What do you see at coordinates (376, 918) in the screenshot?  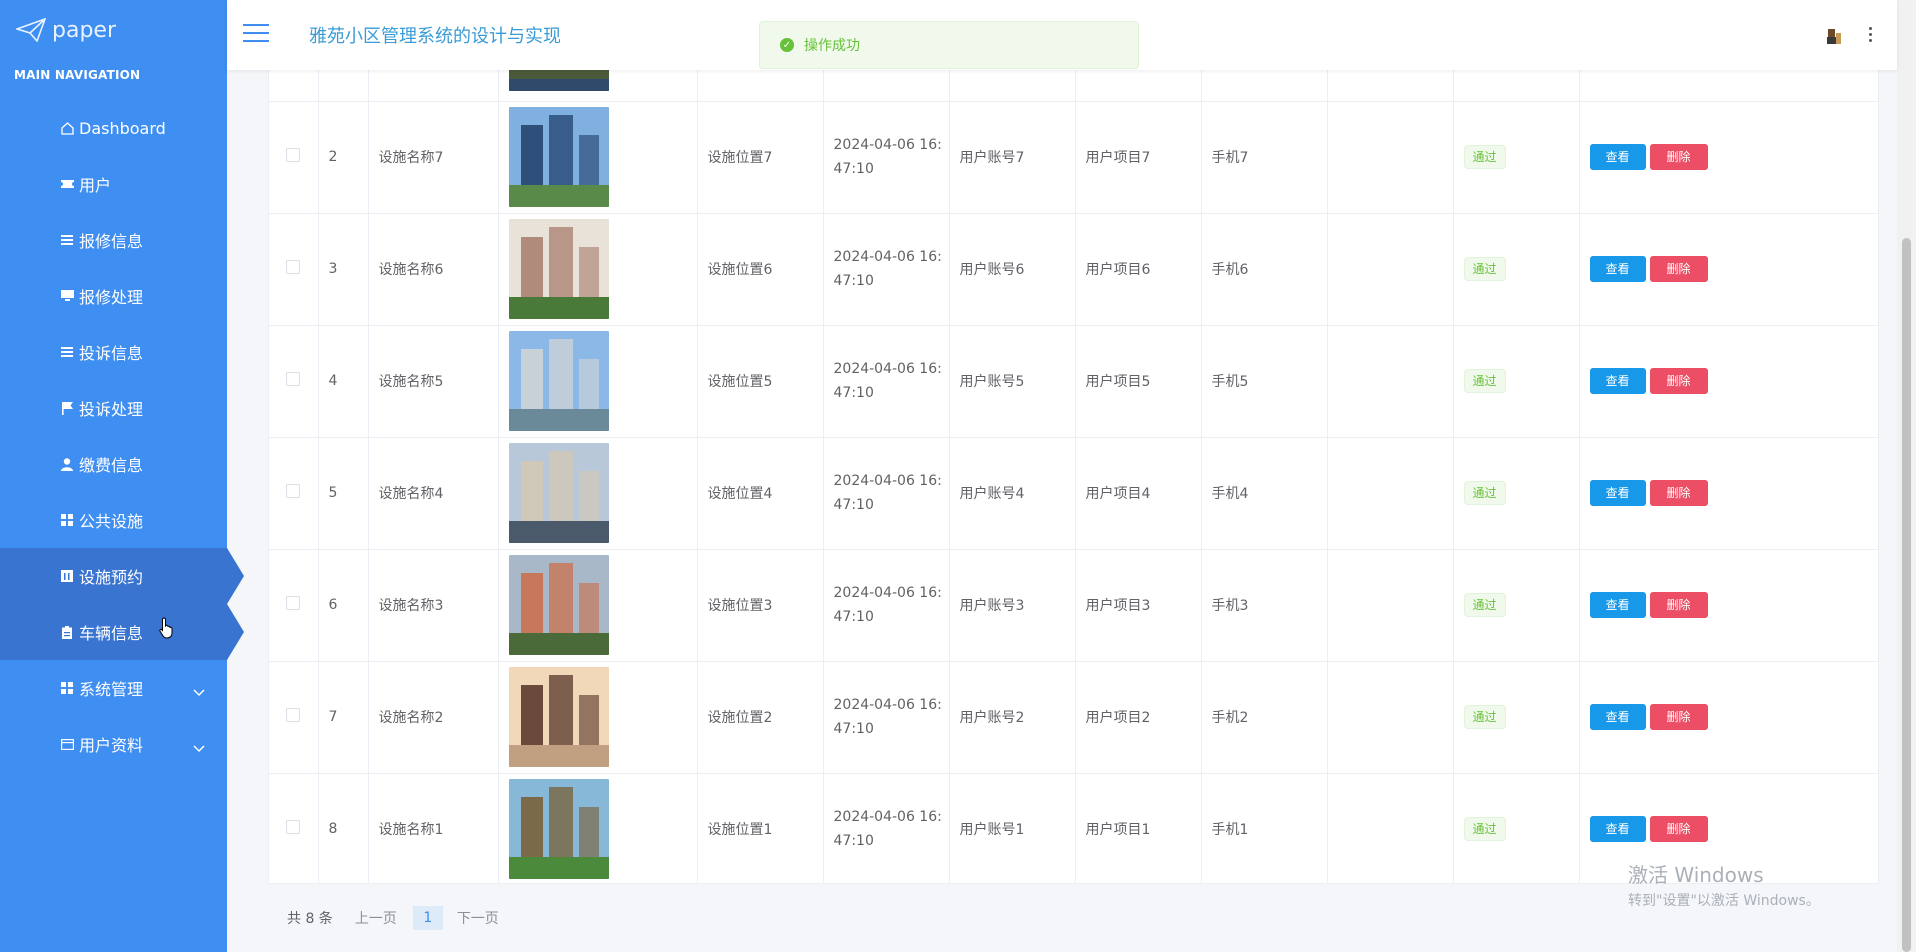 I see `prev-page-button: 上一页` at bounding box center [376, 918].